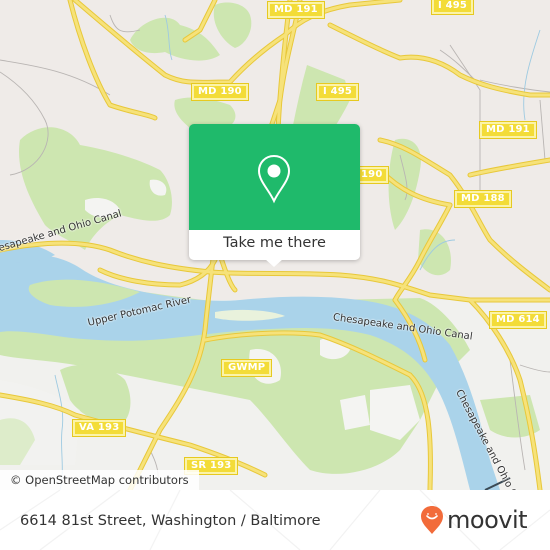  I want to click on address-label: 6614 81st Street, Washington / Baltimore, so click(170, 521).